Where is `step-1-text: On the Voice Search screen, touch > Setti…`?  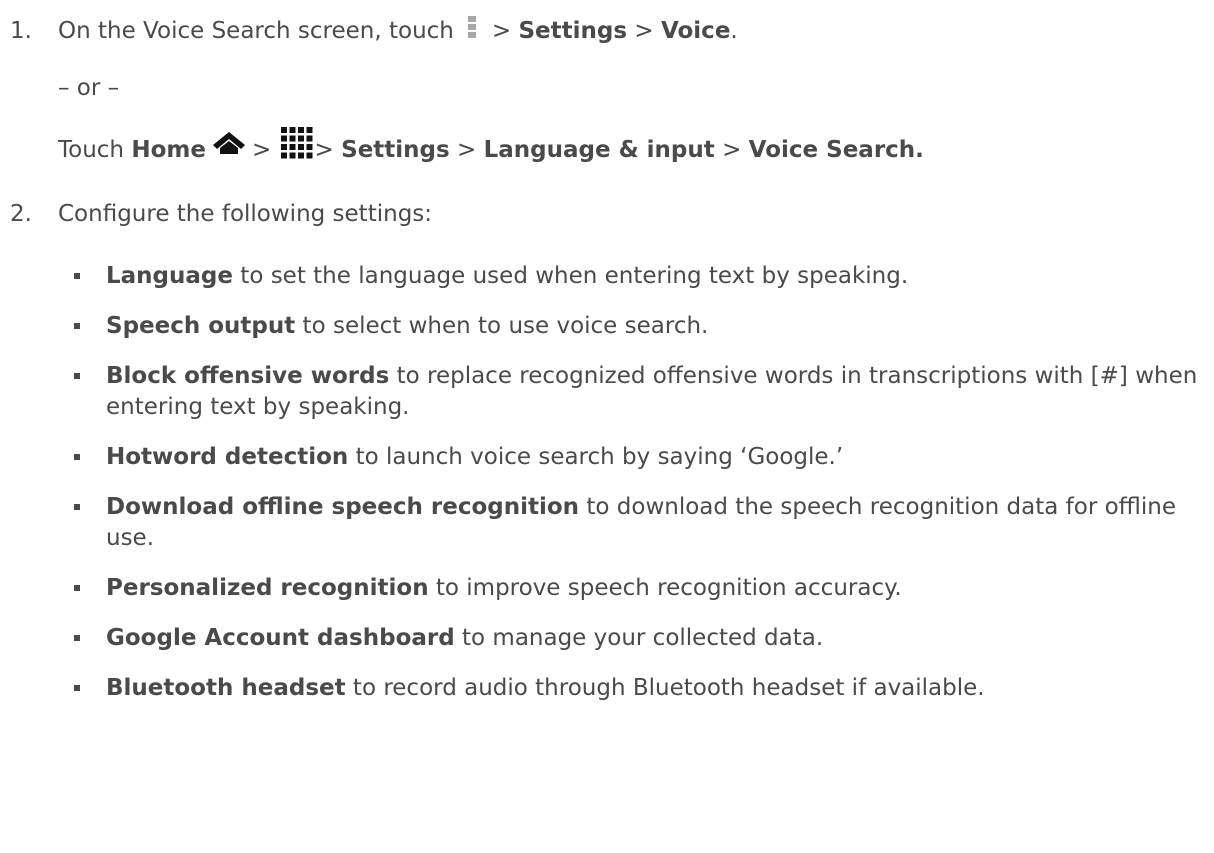
step-1-text: On the Voice Search screen, touch > Setti… is located at coordinates (398, 31).